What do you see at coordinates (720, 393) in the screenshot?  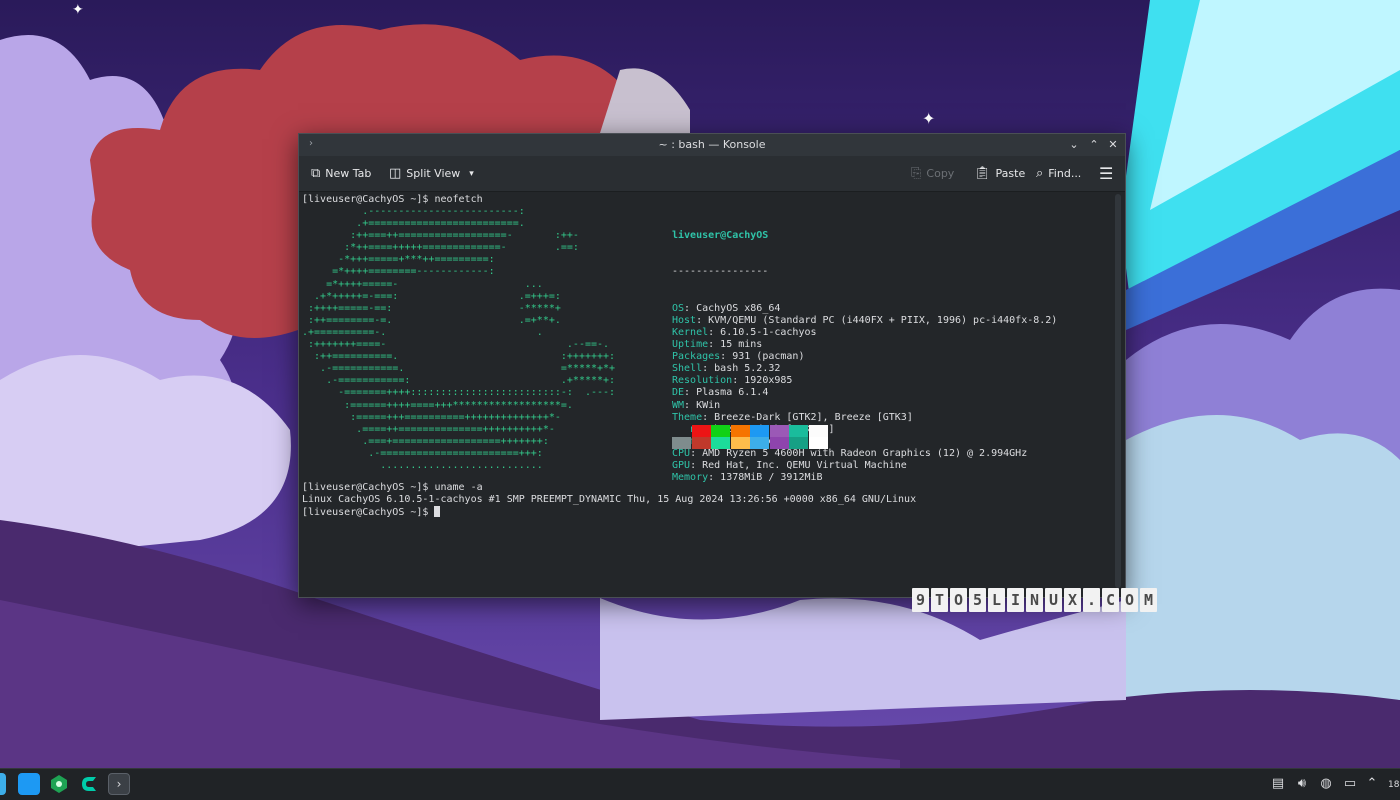 I see `info-row-de: DE: Plasma 6.1.4` at bounding box center [720, 393].